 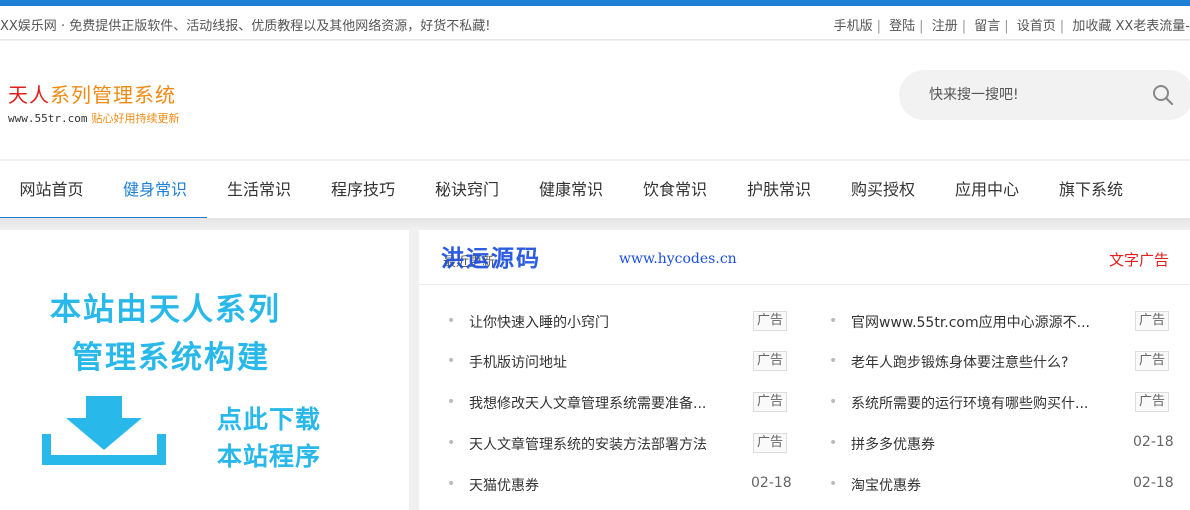 I want to click on search-input, so click(x=1029, y=95).